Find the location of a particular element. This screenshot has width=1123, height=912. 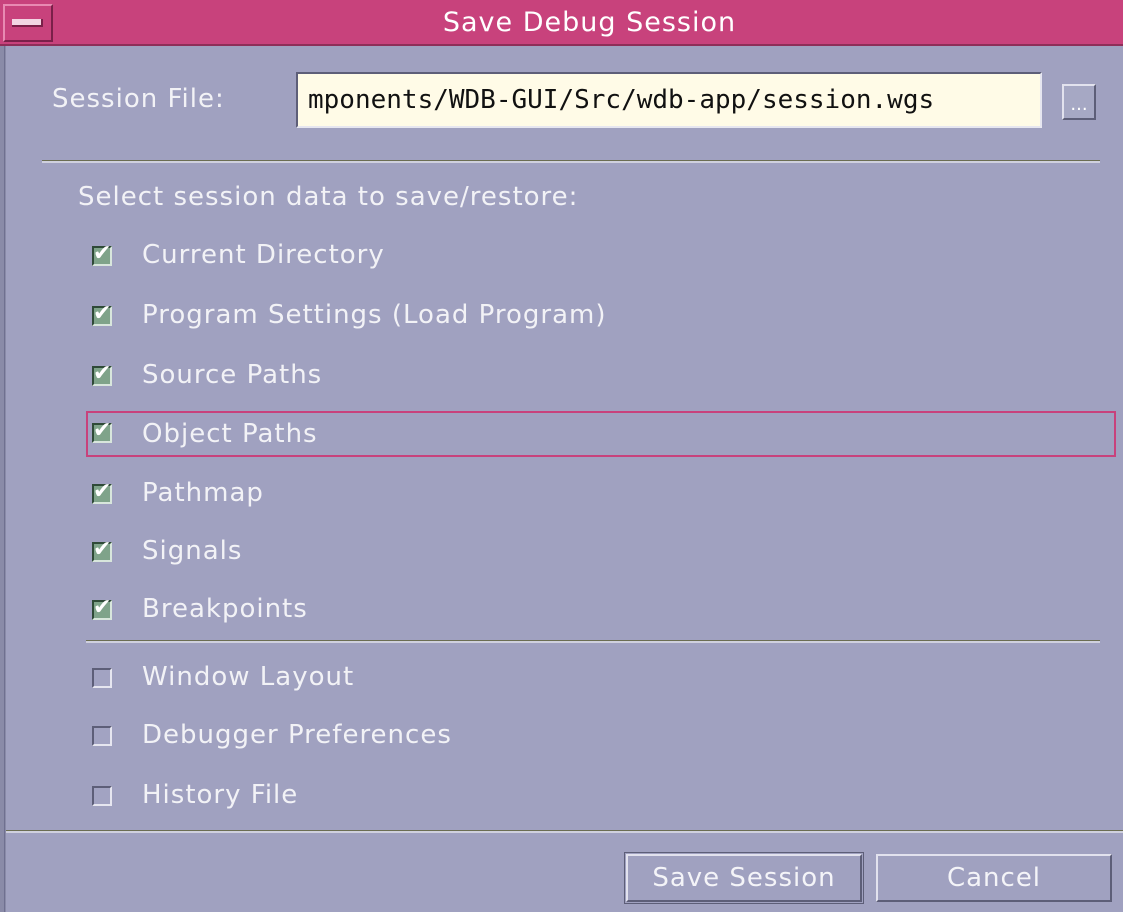

option-label: Current Directory is located at coordinates (263, 255).